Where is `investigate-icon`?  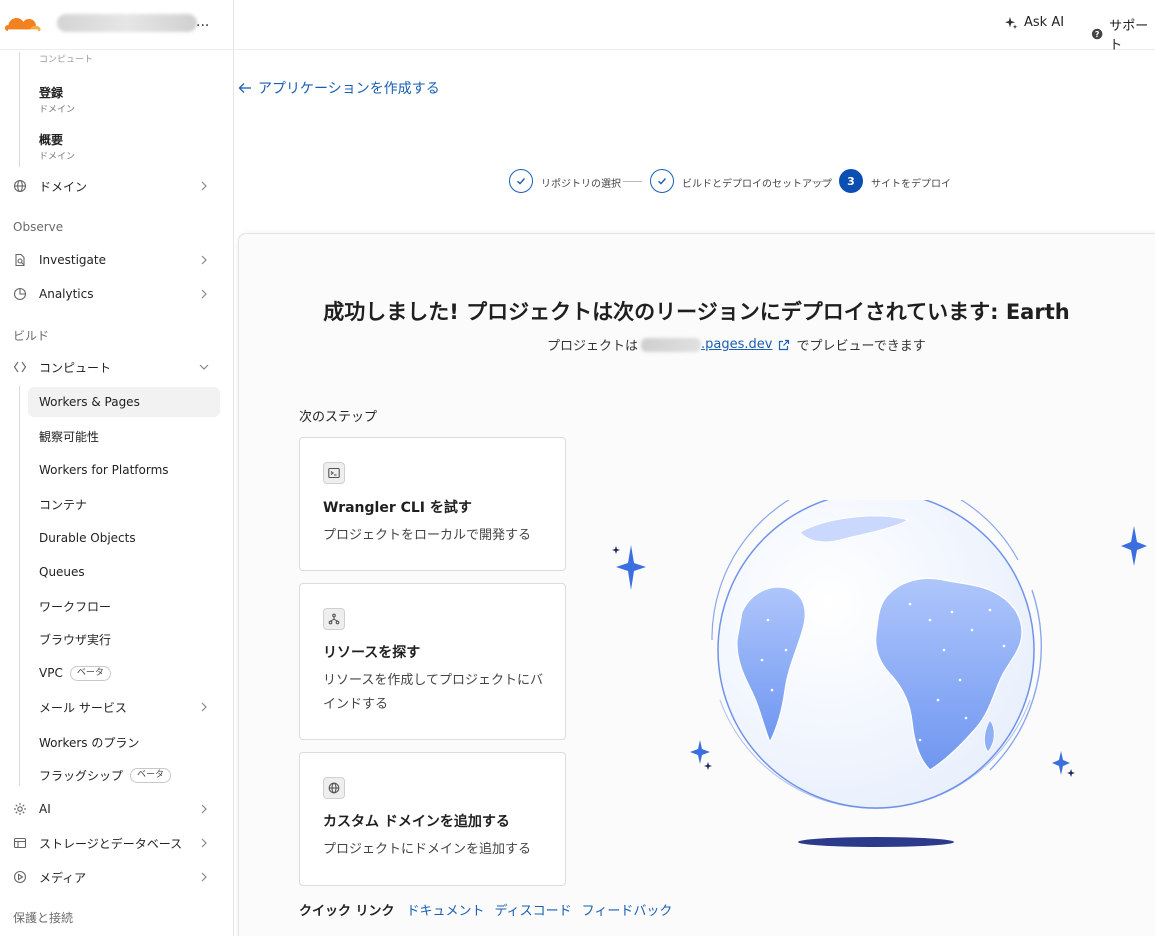 investigate-icon is located at coordinates (20, 260).